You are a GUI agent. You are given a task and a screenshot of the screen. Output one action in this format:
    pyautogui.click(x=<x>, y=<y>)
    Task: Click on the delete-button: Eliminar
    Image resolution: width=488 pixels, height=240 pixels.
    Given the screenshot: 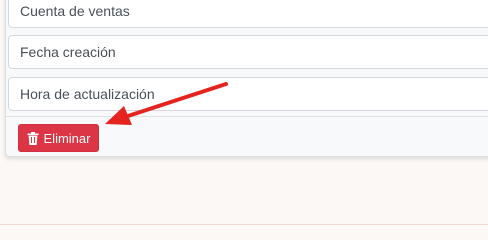 What is the action you would take?
    pyautogui.click(x=58, y=138)
    